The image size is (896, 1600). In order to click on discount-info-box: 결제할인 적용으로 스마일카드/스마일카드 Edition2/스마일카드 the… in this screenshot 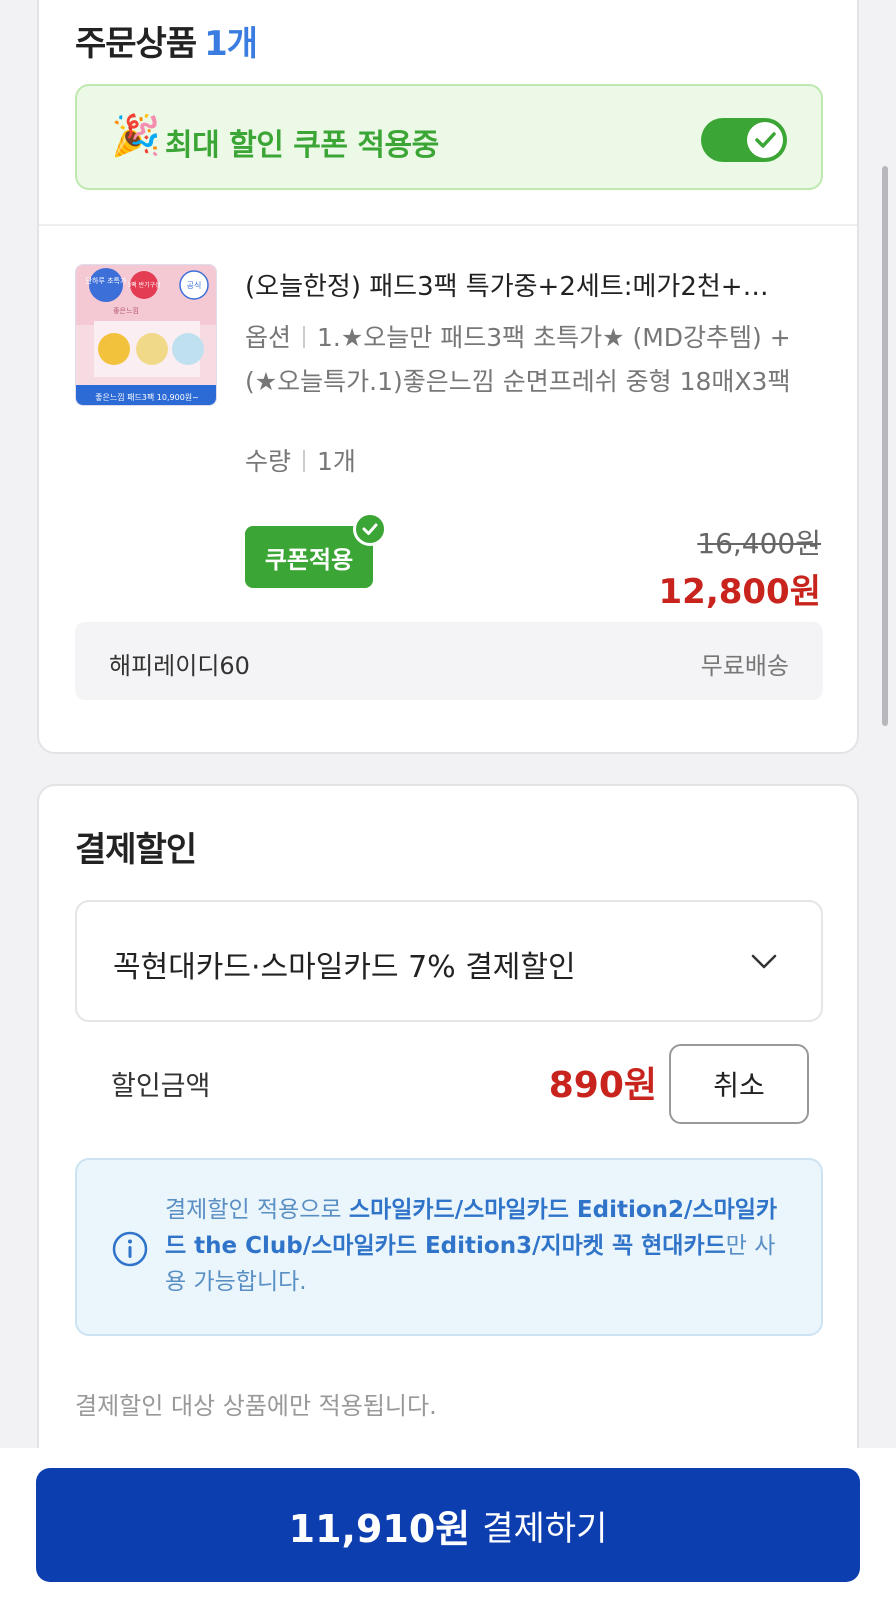, I will do `click(449, 1247)`.